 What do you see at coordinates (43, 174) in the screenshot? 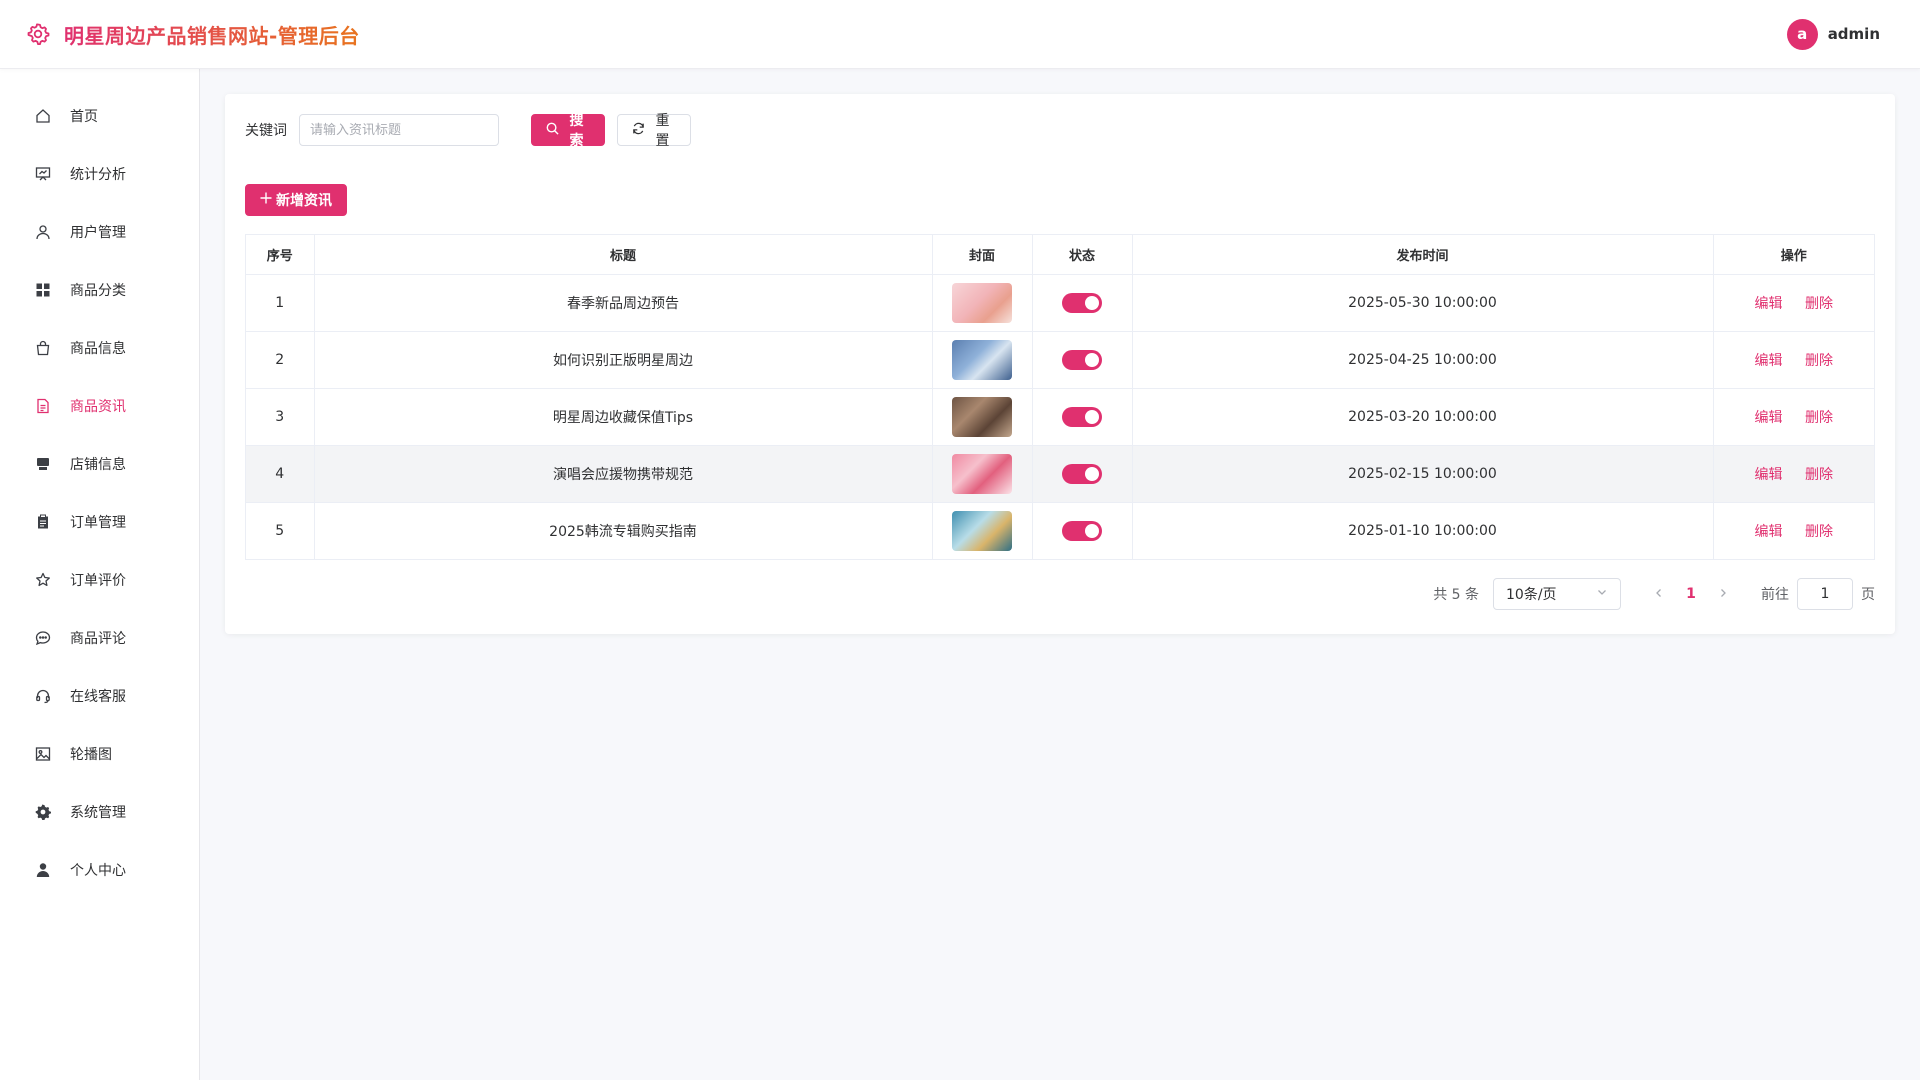
I see `presentation-chart-icon` at bounding box center [43, 174].